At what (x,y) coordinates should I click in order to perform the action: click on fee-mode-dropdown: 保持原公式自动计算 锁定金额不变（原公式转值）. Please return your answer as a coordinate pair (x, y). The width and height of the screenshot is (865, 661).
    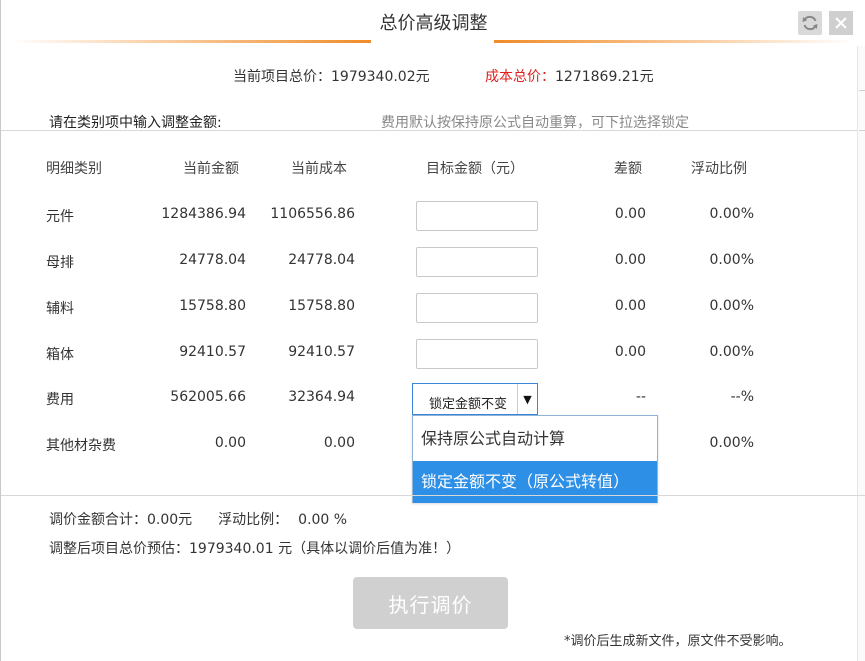
    Looking at the image, I should click on (535, 459).